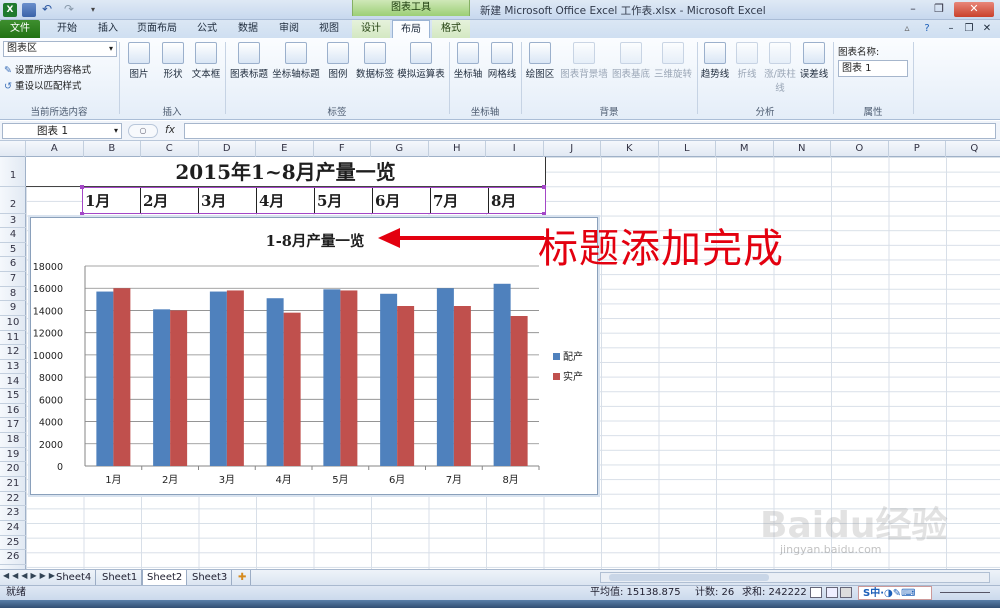  What do you see at coordinates (243, 577) in the screenshot?
I see `insert-sheet-icon: ✚` at bounding box center [243, 577].